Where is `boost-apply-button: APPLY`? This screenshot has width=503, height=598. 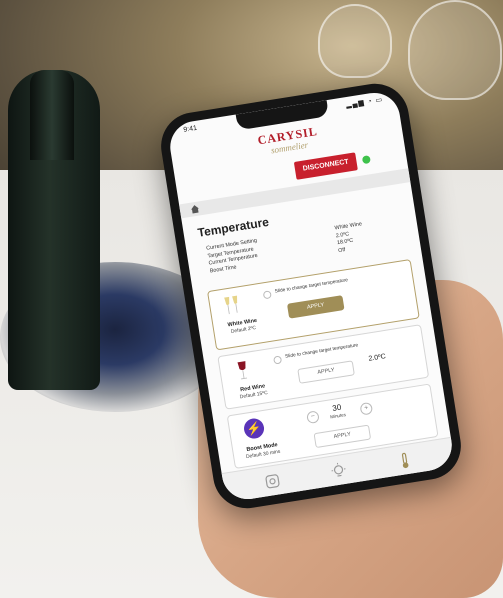
boost-apply-button: APPLY is located at coordinates (342, 436).